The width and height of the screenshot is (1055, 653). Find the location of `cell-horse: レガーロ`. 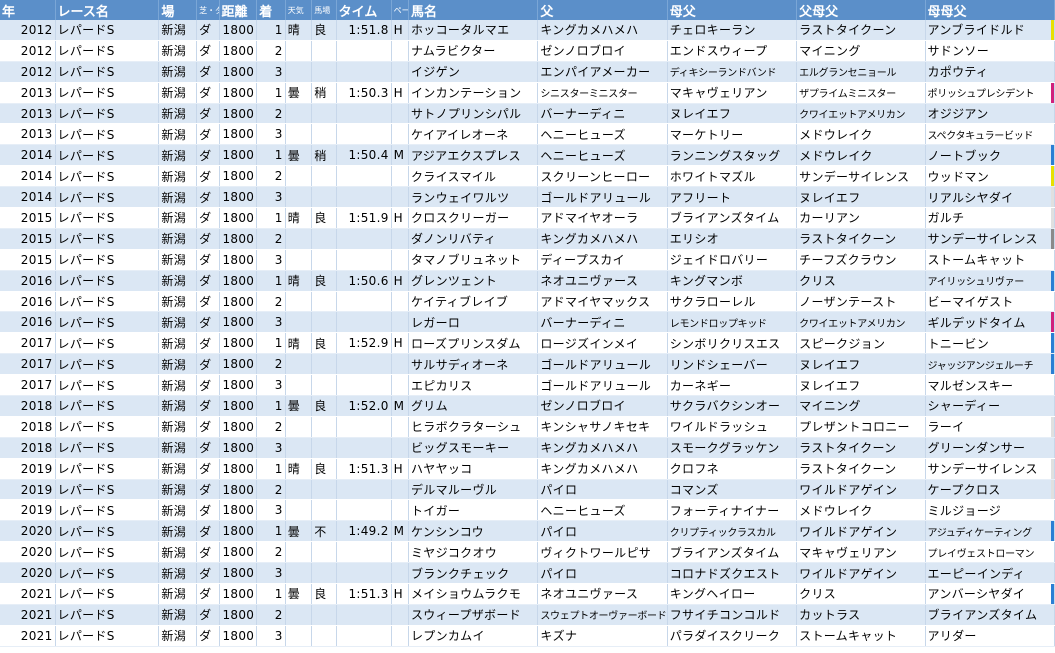

cell-horse: レガーロ is located at coordinates (473, 322).